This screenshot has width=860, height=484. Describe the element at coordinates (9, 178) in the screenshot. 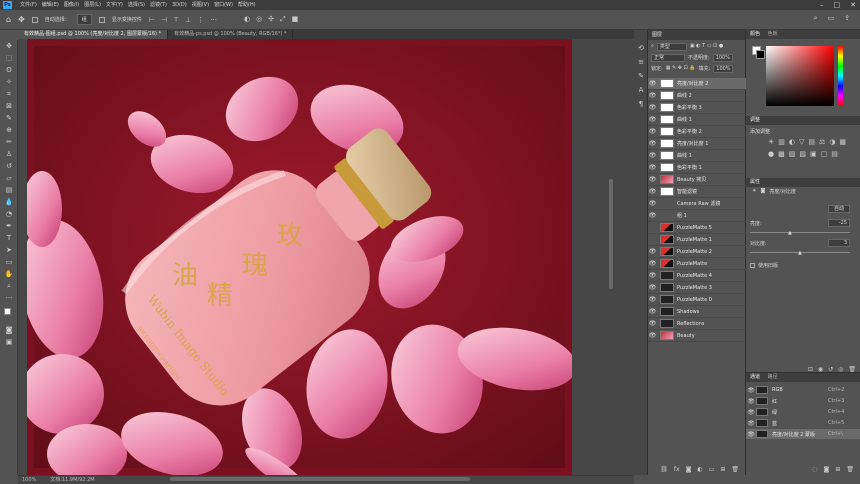

I see `eraser-tool-icon: ▱` at that location.